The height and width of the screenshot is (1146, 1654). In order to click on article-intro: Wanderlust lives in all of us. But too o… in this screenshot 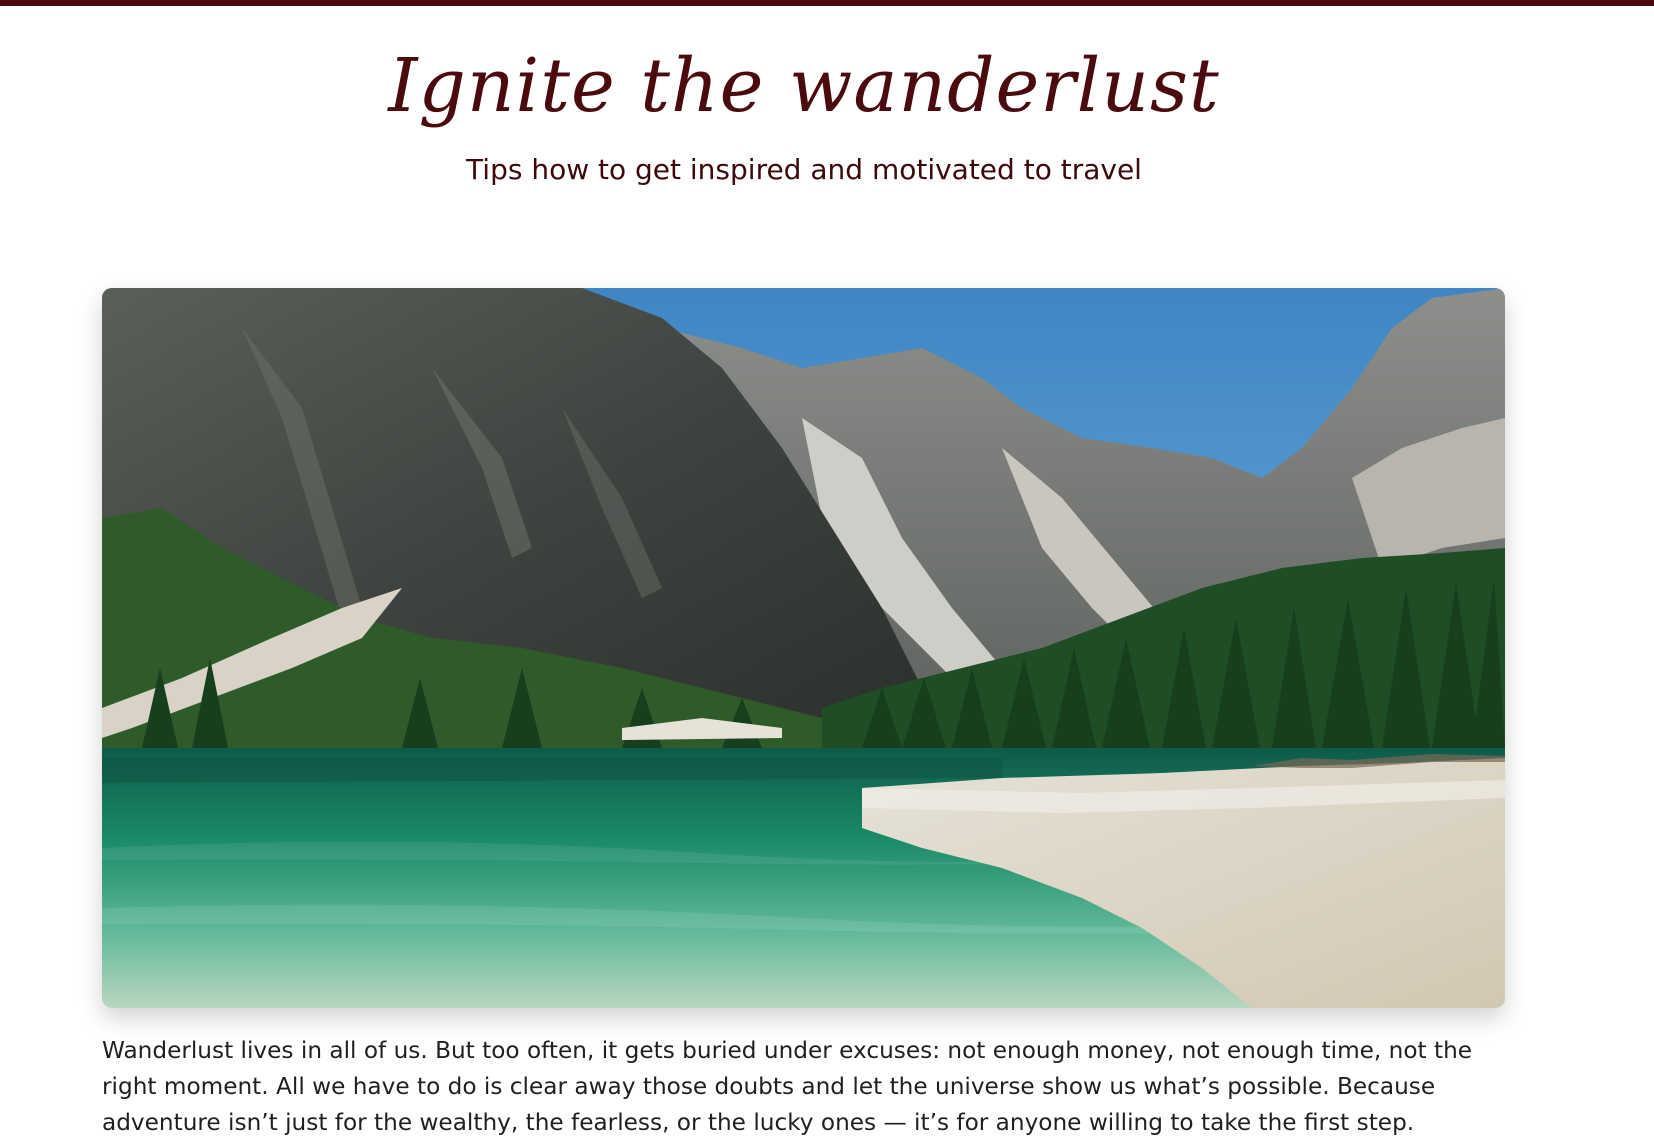, I will do `click(787, 1086)`.